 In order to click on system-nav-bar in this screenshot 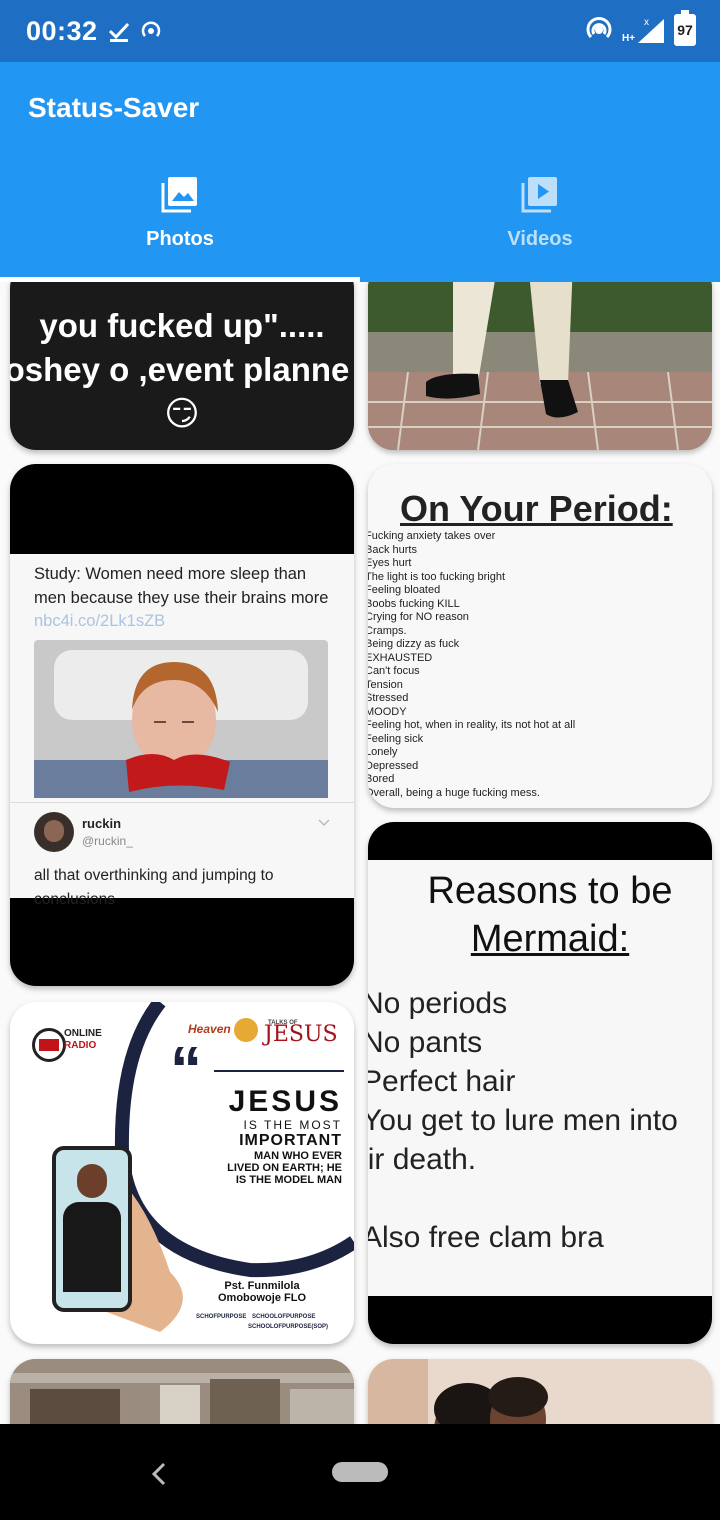, I will do `click(360, 1472)`.